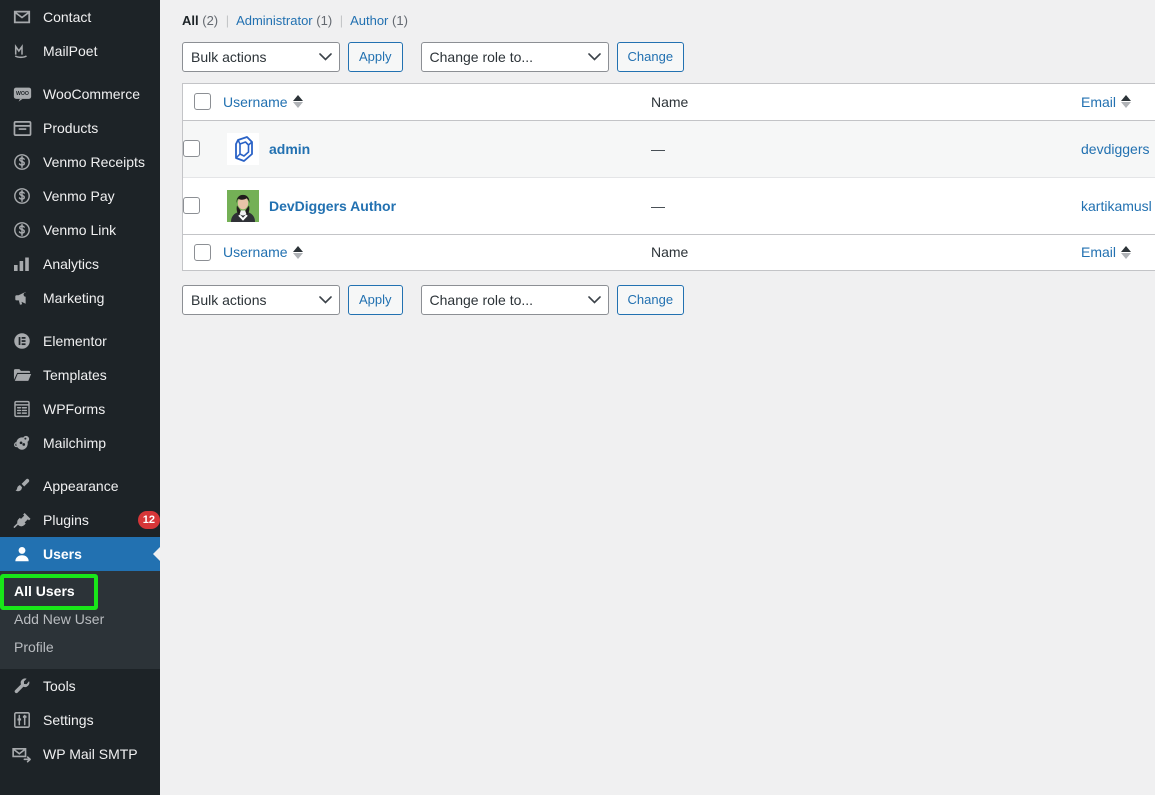 The image size is (1155, 795). Describe the element at coordinates (261, 300) in the screenshot. I see `bulk-actions-select-bottom: Bulk actions` at that location.